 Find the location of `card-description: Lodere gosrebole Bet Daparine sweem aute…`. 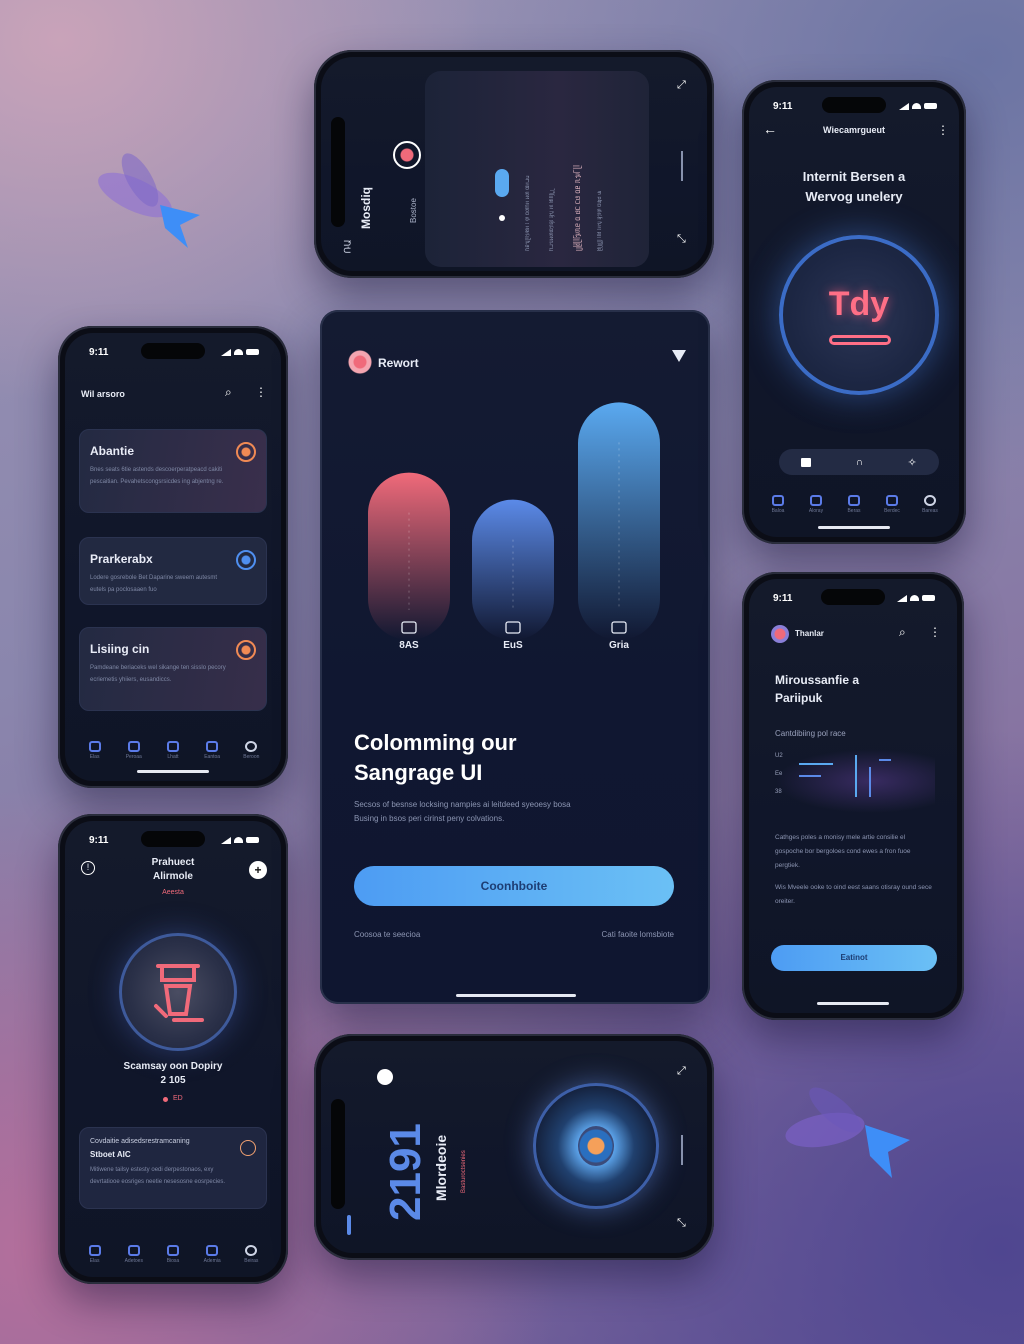

card-description: Lodere gosrebole Bet Daparine sweem aute… is located at coordinates (160, 584).